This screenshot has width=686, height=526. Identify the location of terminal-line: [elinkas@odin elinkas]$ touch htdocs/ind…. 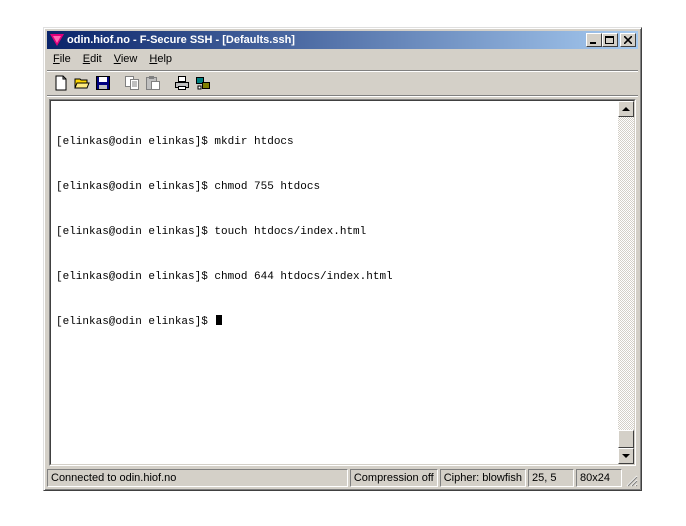
(211, 232).